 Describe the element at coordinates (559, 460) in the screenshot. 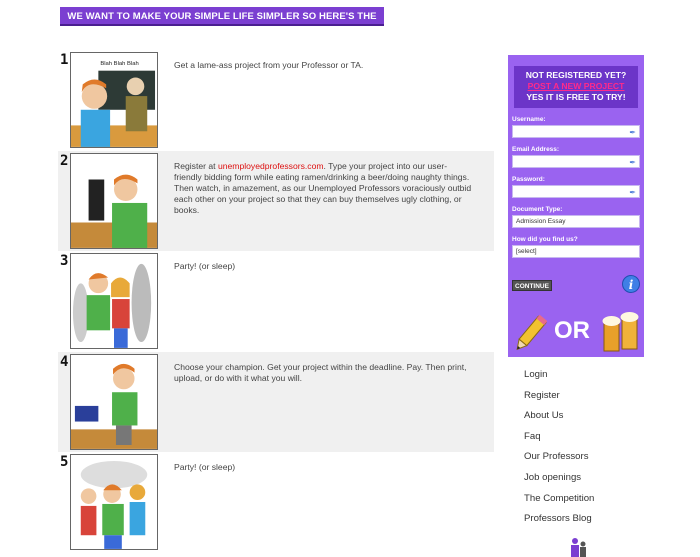

I see `nav-our-professors: Our Professors` at that location.